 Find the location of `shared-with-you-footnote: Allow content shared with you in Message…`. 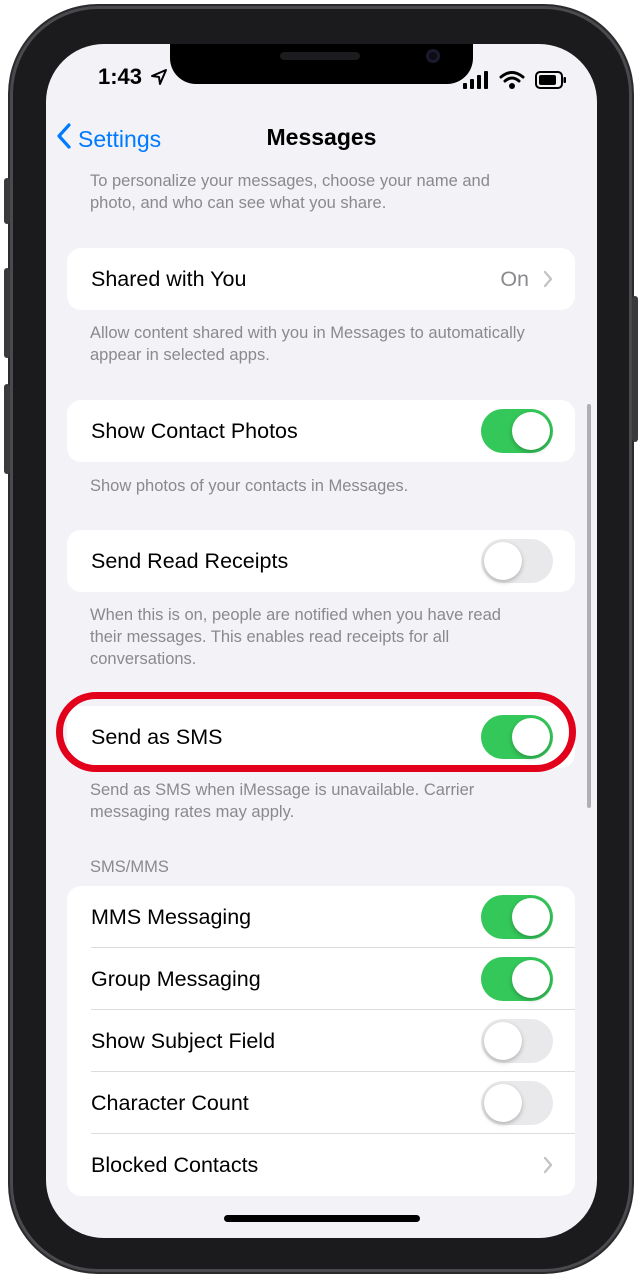

shared-with-you-footnote: Allow content shared with you in Message… is located at coordinates (307, 344).